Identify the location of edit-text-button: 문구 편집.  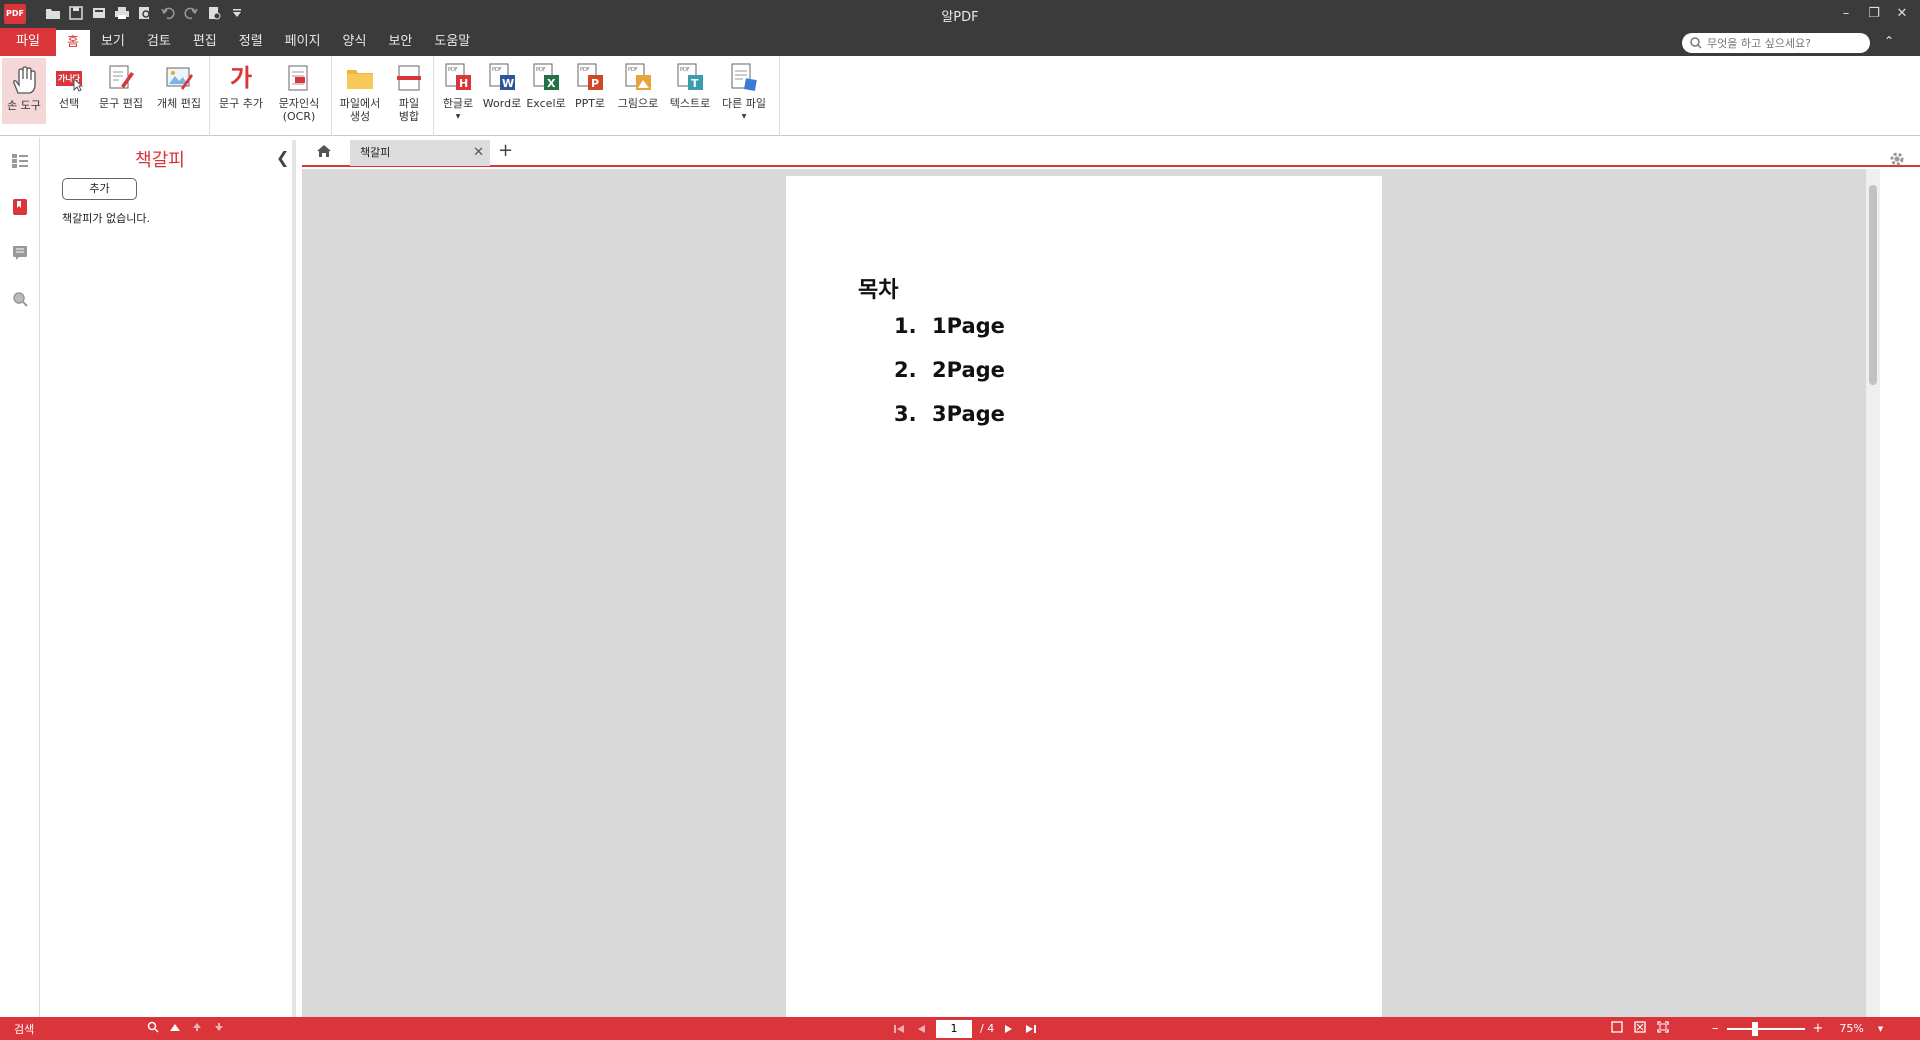
(121, 91).